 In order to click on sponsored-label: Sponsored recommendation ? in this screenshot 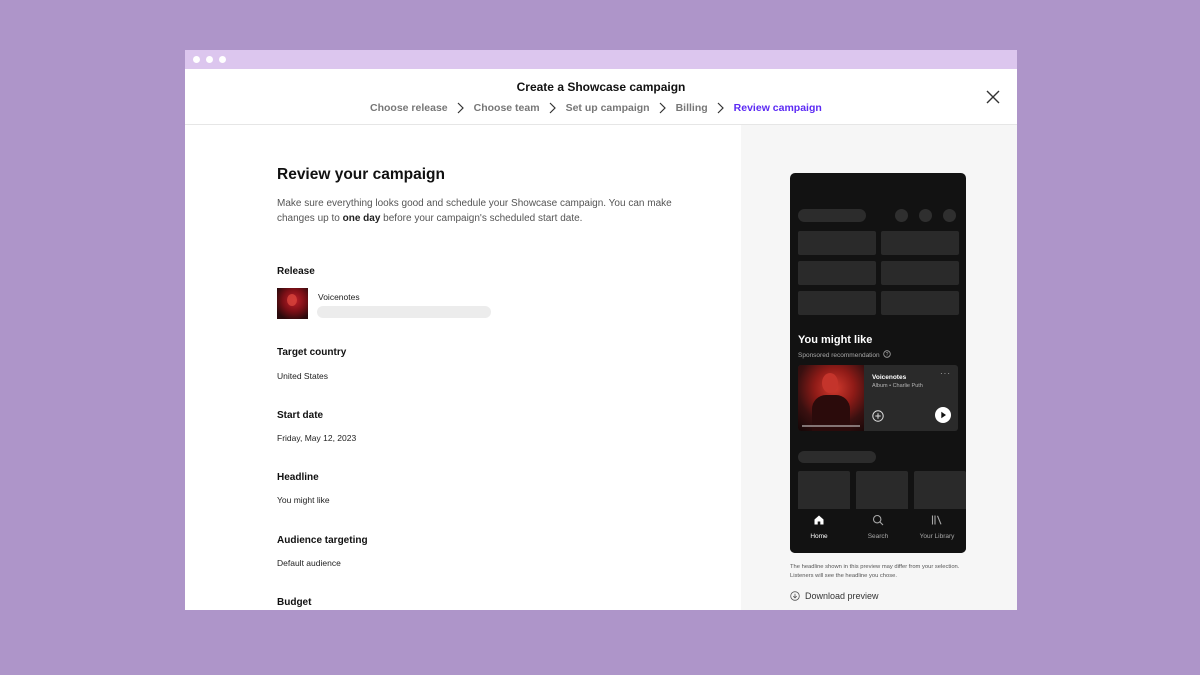, I will do `click(845, 354)`.